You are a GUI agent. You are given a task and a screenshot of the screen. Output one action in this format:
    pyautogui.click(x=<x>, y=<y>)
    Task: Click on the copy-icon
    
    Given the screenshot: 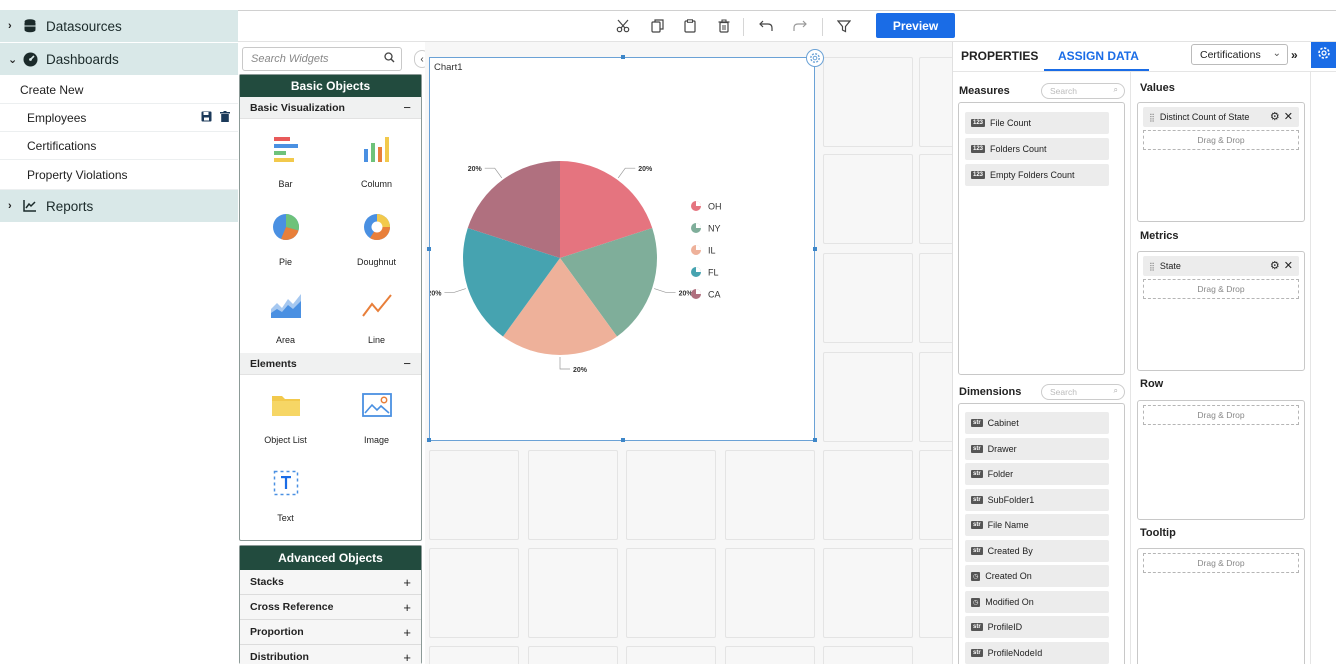 What is the action you would take?
    pyautogui.click(x=657, y=26)
    